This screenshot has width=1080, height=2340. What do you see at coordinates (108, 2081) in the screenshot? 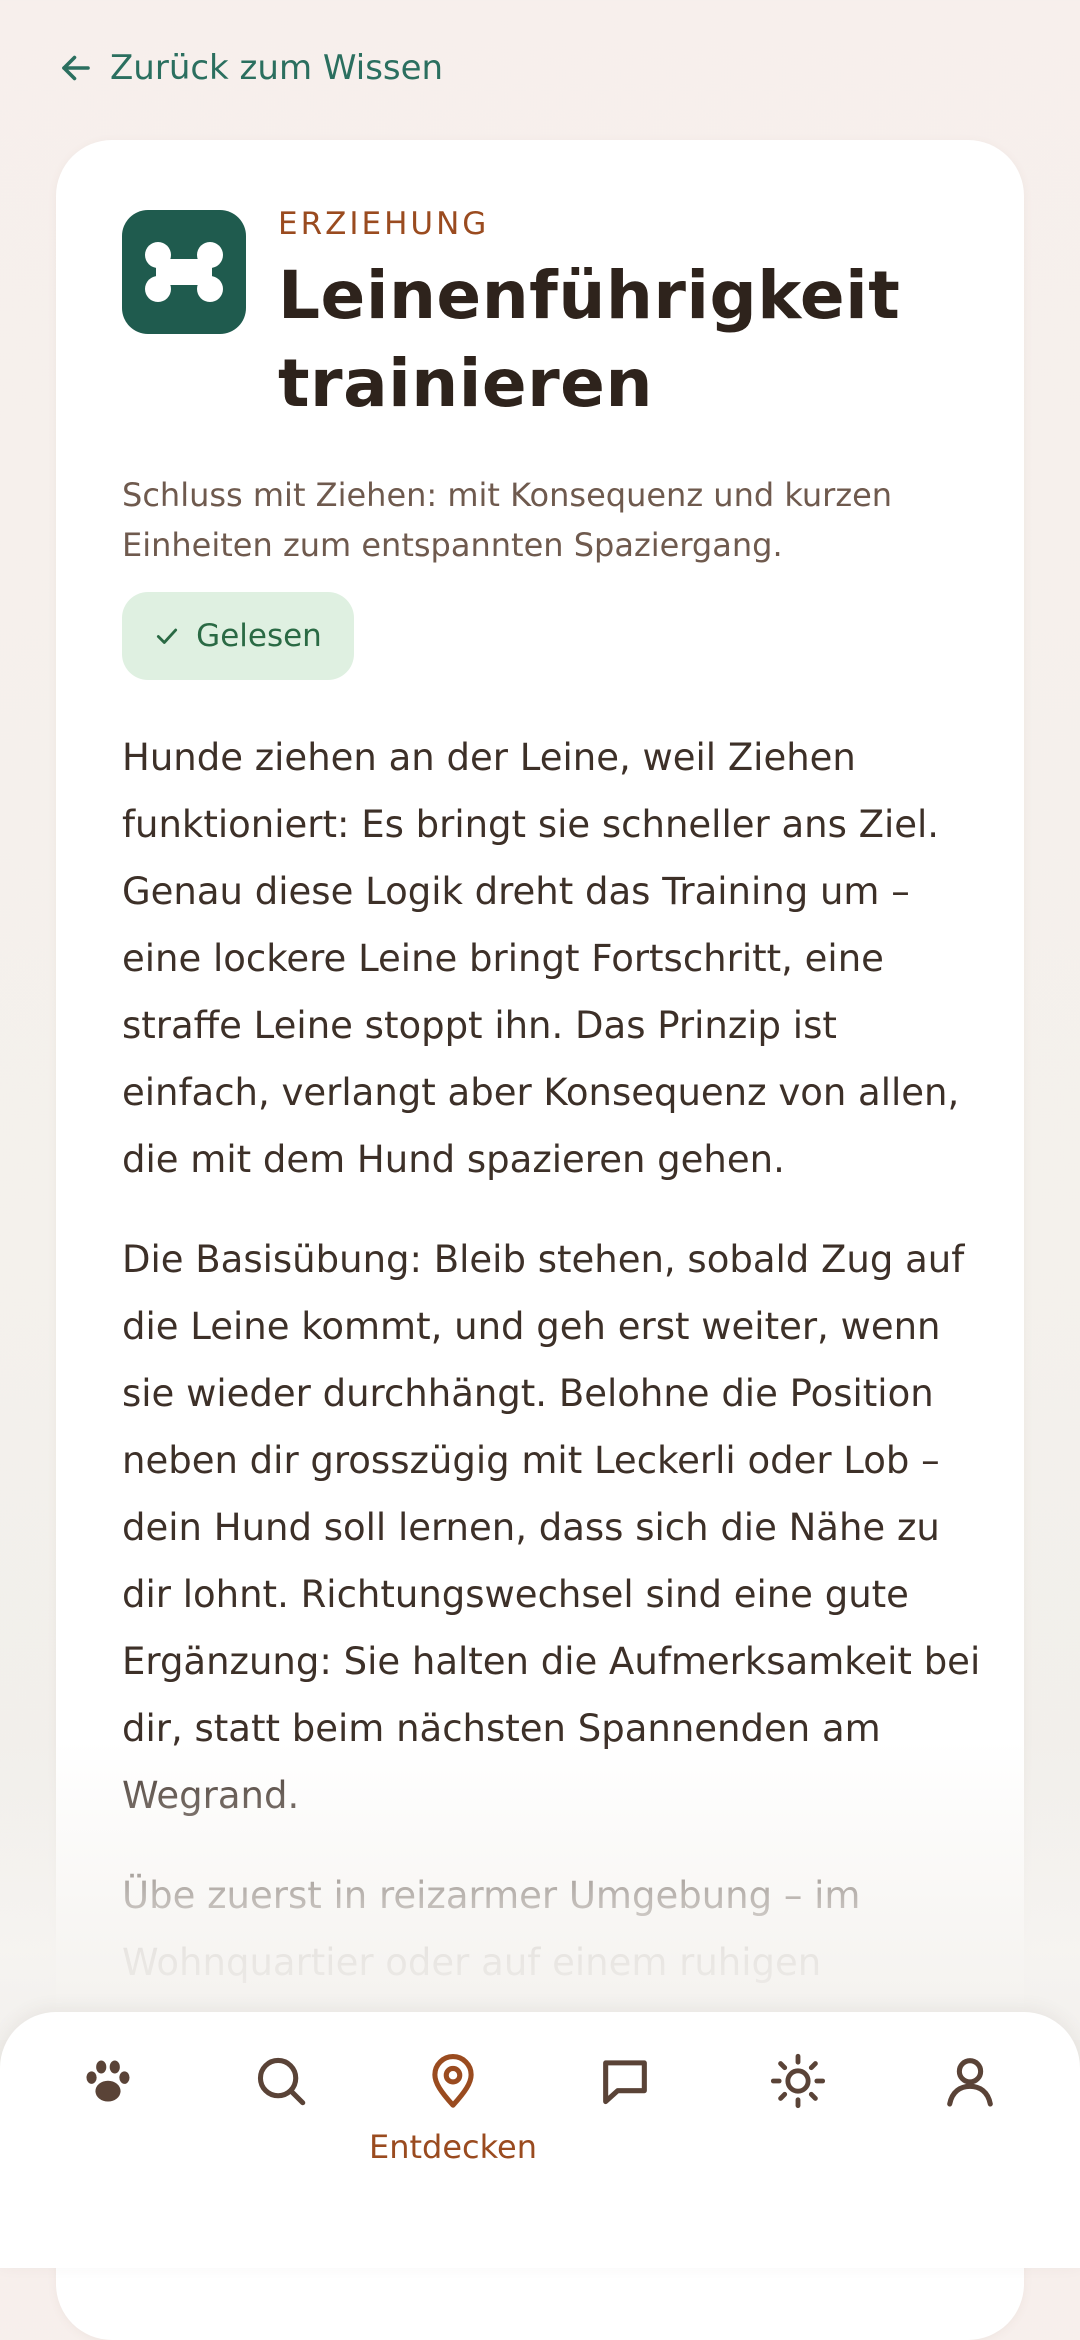
I see `paw-icon` at bounding box center [108, 2081].